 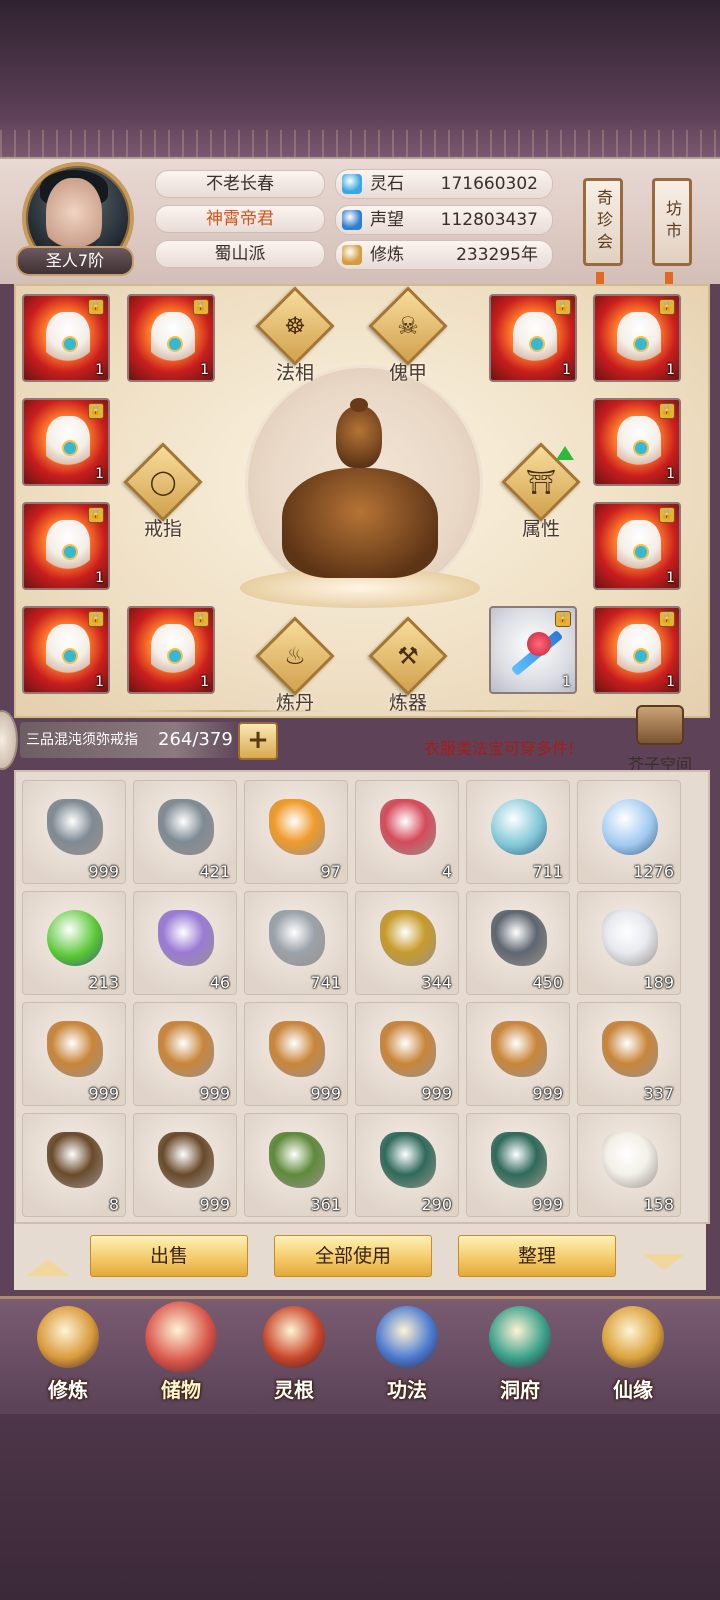 What do you see at coordinates (68, 1354) in the screenshot?
I see `nav-item-cultivator: 修炼` at bounding box center [68, 1354].